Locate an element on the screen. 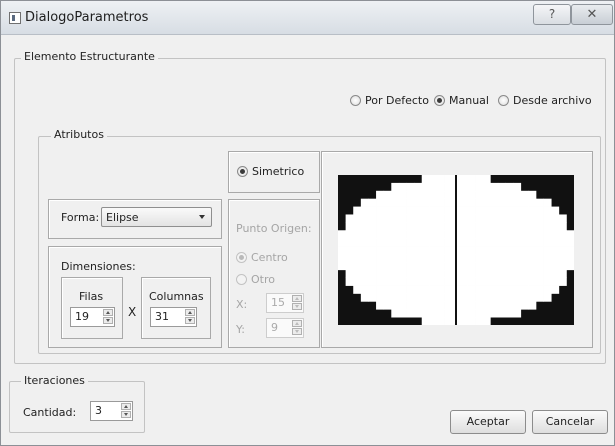 This screenshot has width=615, height=446. radio-centro: Centro is located at coordinates (262, 257).